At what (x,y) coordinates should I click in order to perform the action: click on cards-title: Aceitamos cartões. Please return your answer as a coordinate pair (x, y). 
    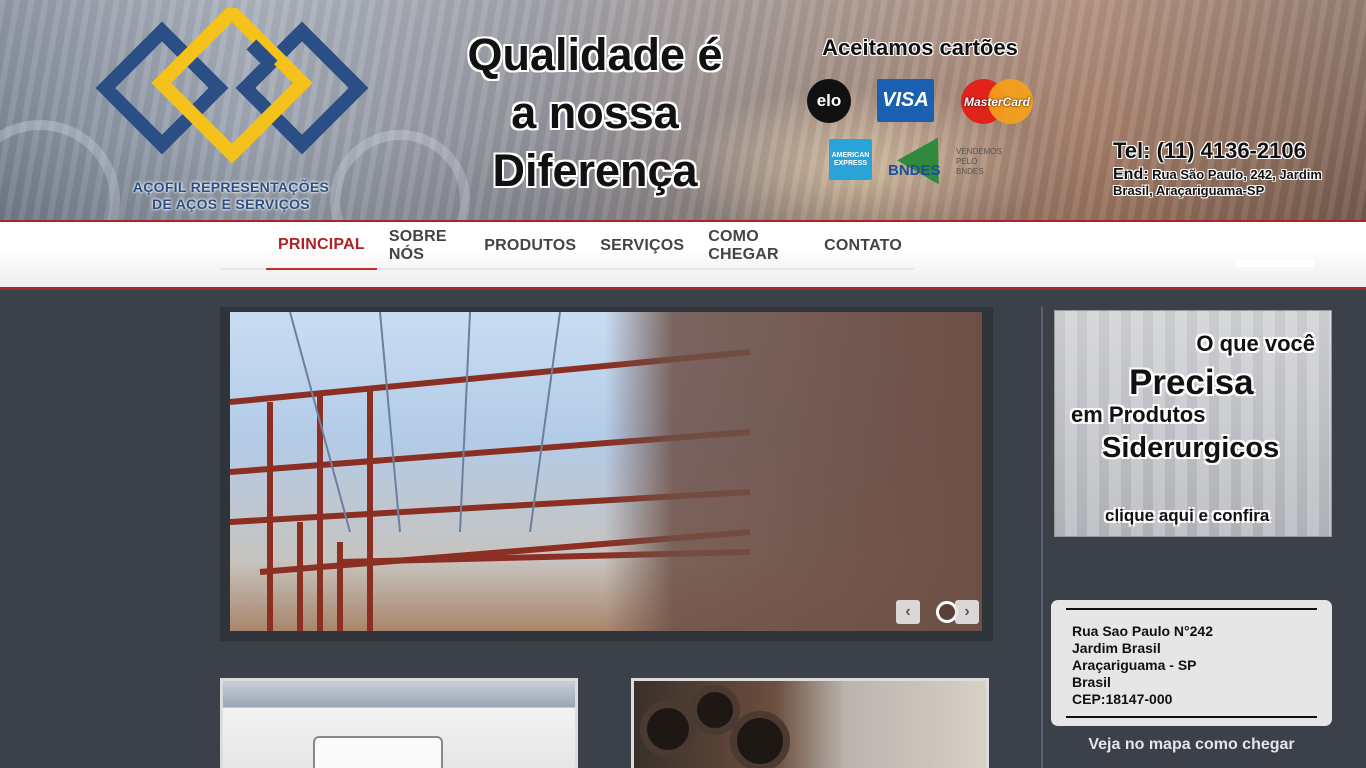
    Looking at the image, I should click on (920, 47).